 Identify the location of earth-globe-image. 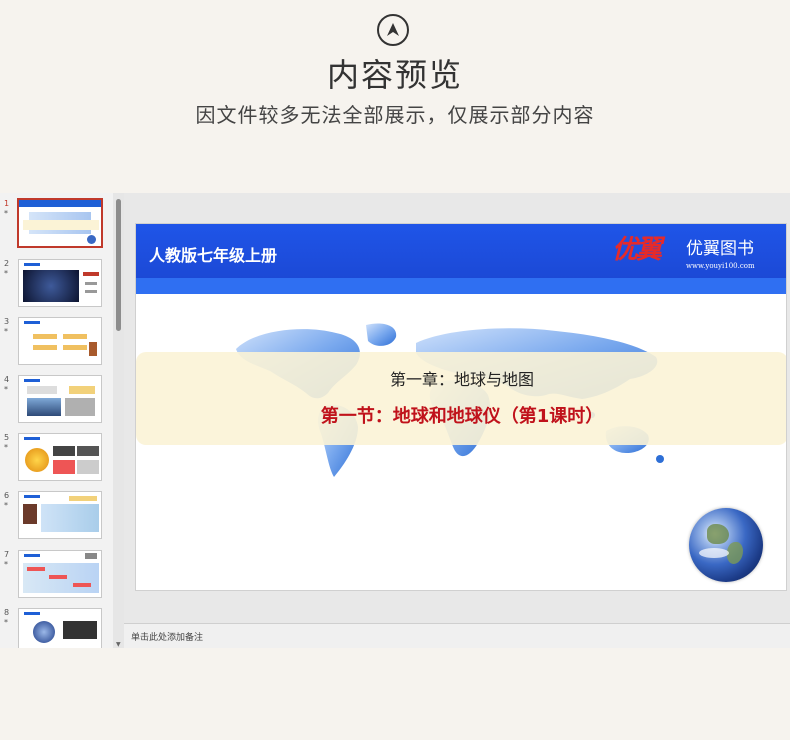
(726, 545).